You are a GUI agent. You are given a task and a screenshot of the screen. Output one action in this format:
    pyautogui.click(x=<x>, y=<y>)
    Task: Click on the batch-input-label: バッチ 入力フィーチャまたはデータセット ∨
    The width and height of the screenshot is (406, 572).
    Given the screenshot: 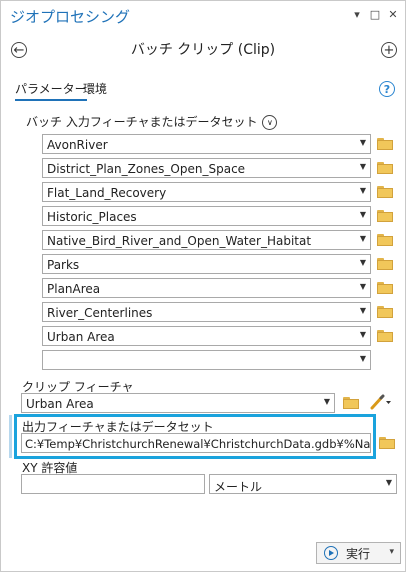 What is the action you would take?
    pyautogui.click(x=152, y=121)
    